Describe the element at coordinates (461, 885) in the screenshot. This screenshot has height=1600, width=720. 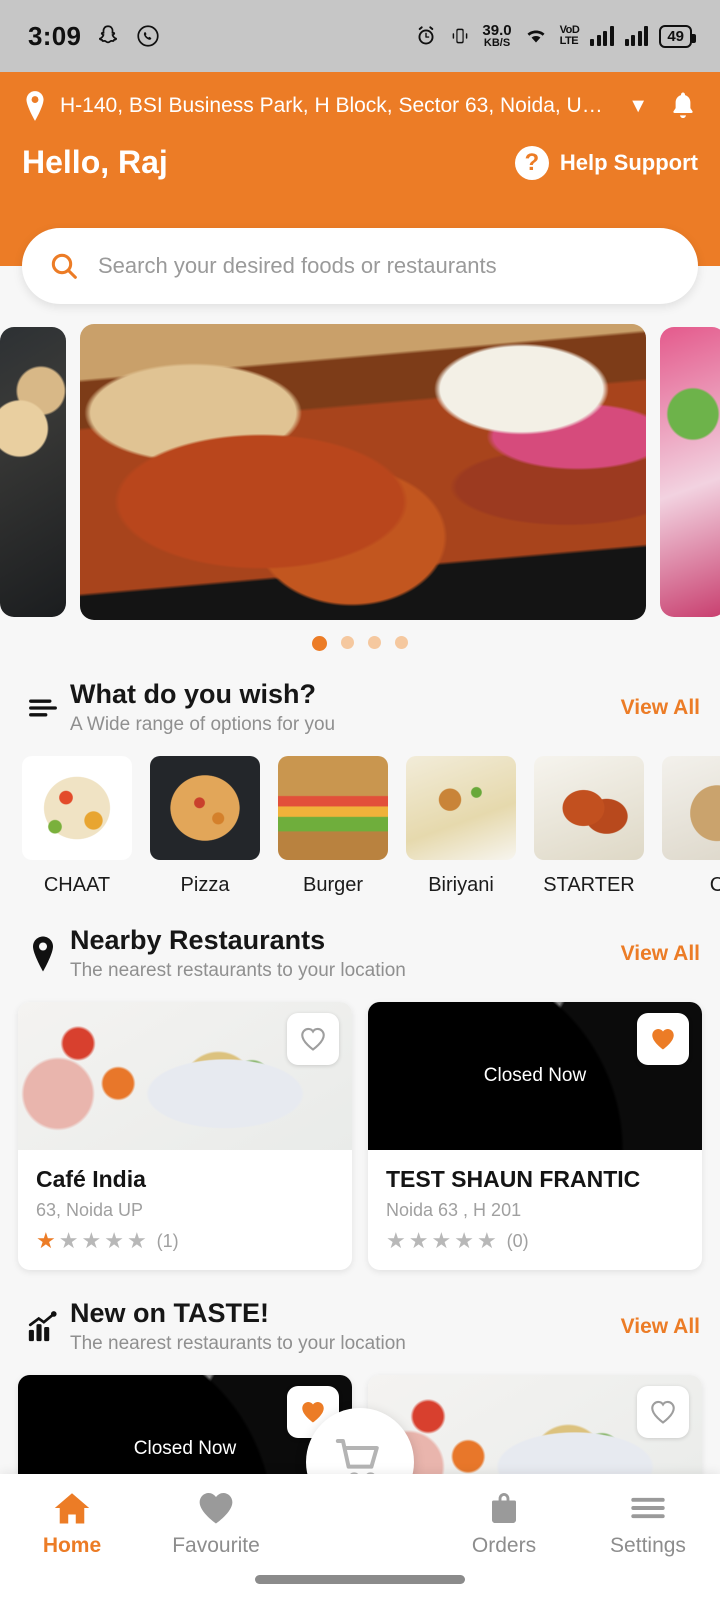
I see `category-label: Biriyani` at that location.